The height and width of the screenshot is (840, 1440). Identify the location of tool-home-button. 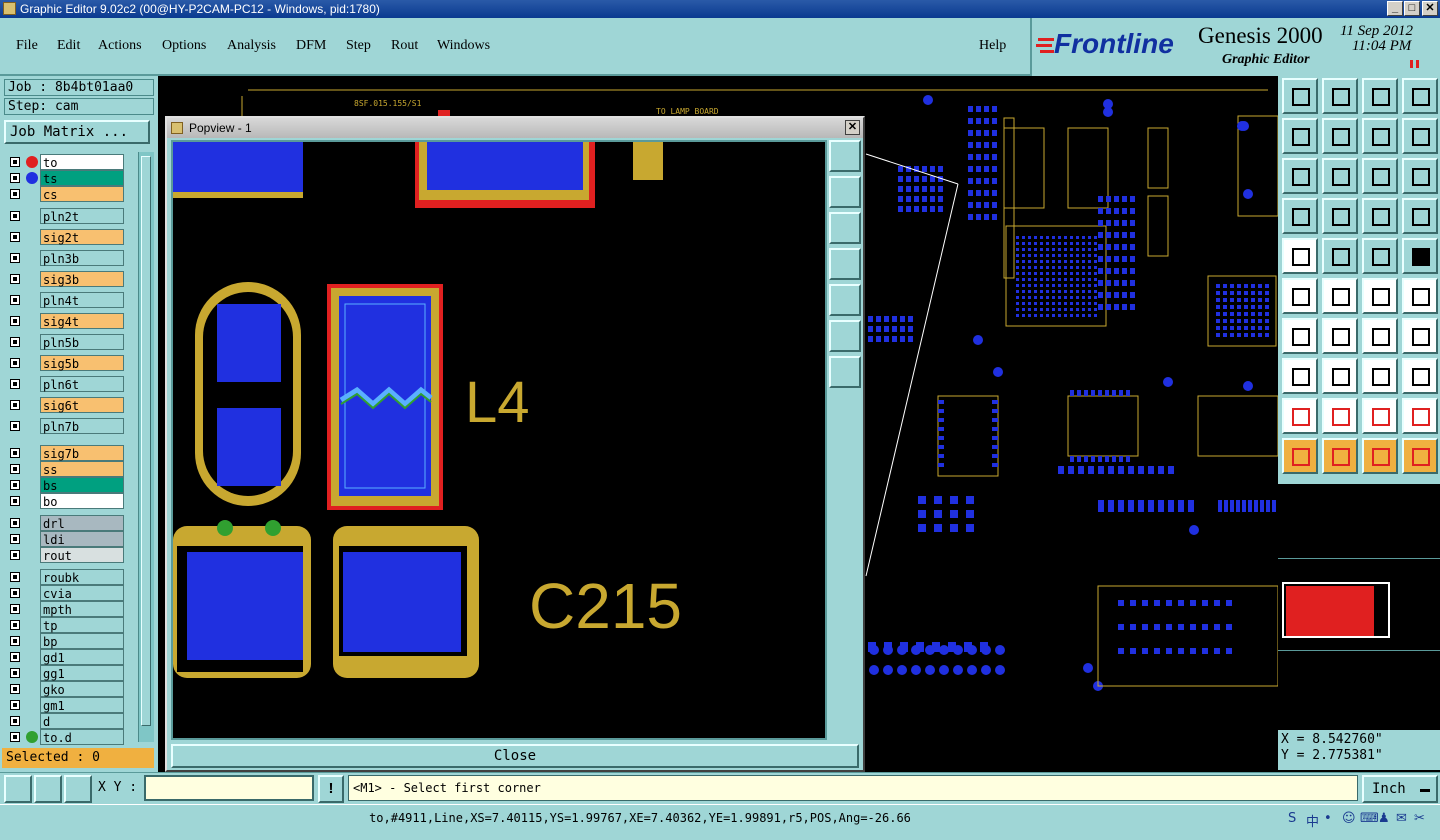
(1380, 96).